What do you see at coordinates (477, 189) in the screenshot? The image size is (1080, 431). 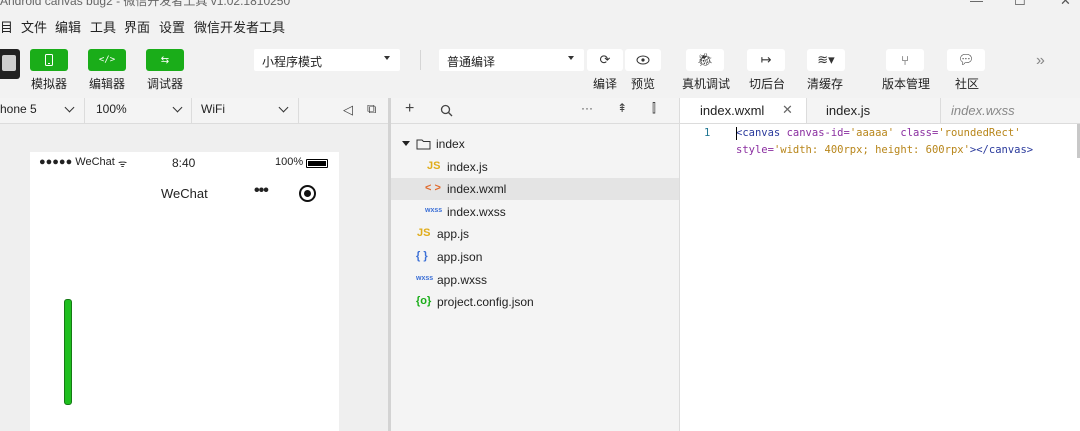 I see `tree-item-label: index.wxml` at bounding box center [477, 189].